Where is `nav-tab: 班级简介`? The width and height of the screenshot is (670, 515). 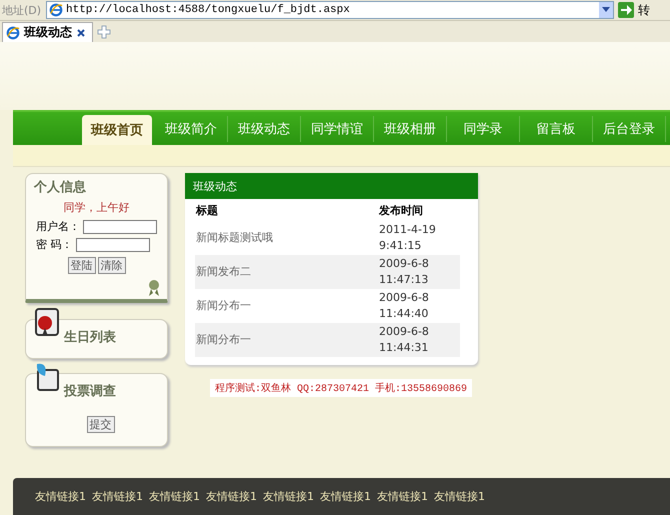 nav-tab: 班级简介 is located at coordinates (191, 129).